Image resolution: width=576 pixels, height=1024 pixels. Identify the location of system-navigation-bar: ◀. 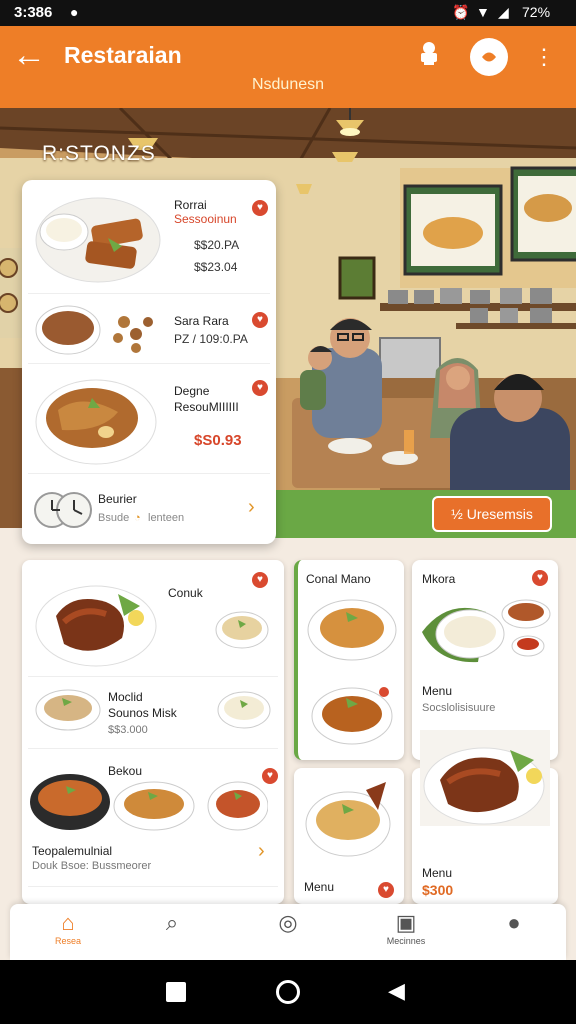
(288, 992).